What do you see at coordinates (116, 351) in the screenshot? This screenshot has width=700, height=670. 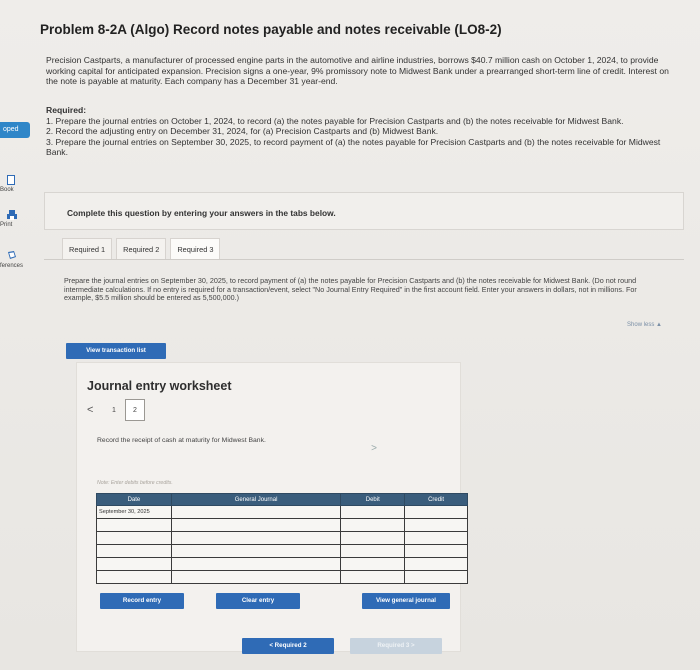 I see `view-transaction-list-button: View transaction list` at bounding box center [116, 351].